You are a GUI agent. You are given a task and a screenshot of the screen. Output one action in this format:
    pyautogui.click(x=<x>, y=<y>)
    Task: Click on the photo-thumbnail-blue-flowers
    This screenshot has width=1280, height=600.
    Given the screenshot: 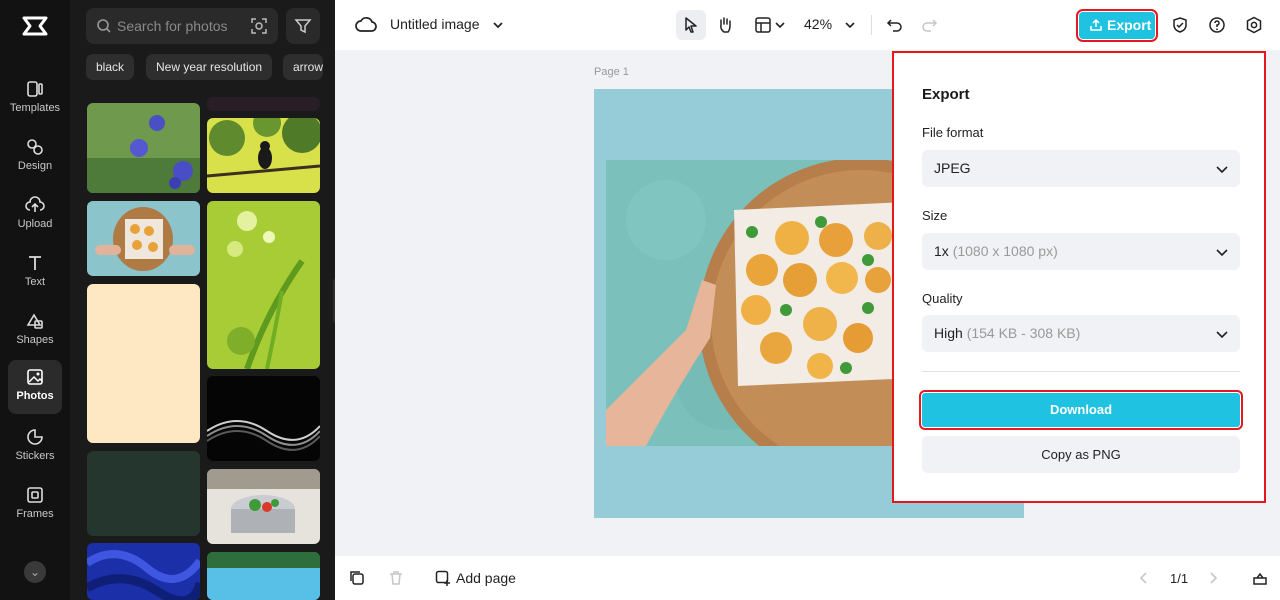 What is the action you would take?
    pyautogui.click(x=143, y=148)
    